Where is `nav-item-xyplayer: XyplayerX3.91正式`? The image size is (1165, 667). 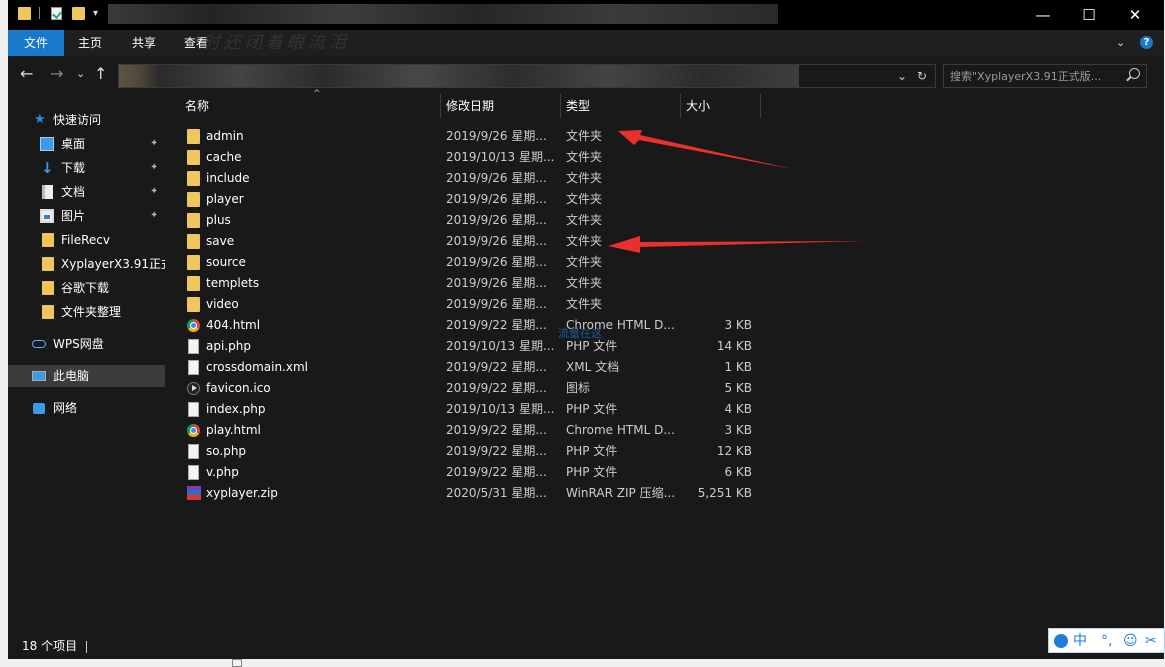 nav-item-xyplayer: XyplayerX3.91正式 is located at coordinates (86, 264).